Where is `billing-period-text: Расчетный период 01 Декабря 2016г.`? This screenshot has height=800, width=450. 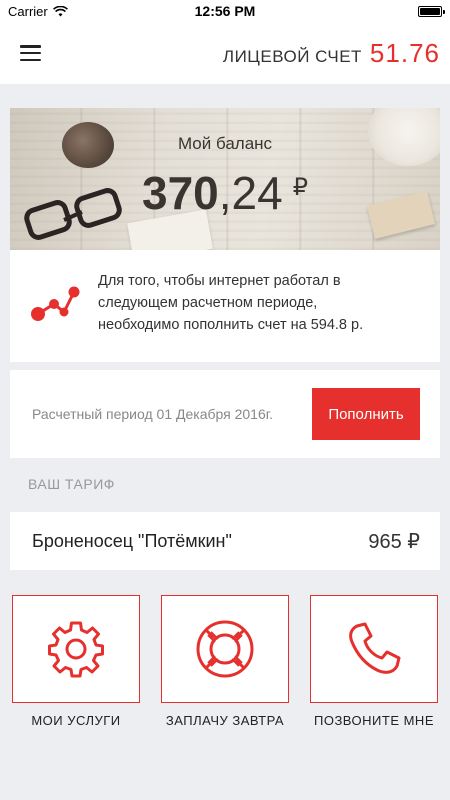
billing-period-text: Расчетный период 01 Декабря 2016г. is located at coordinates (153, 414).